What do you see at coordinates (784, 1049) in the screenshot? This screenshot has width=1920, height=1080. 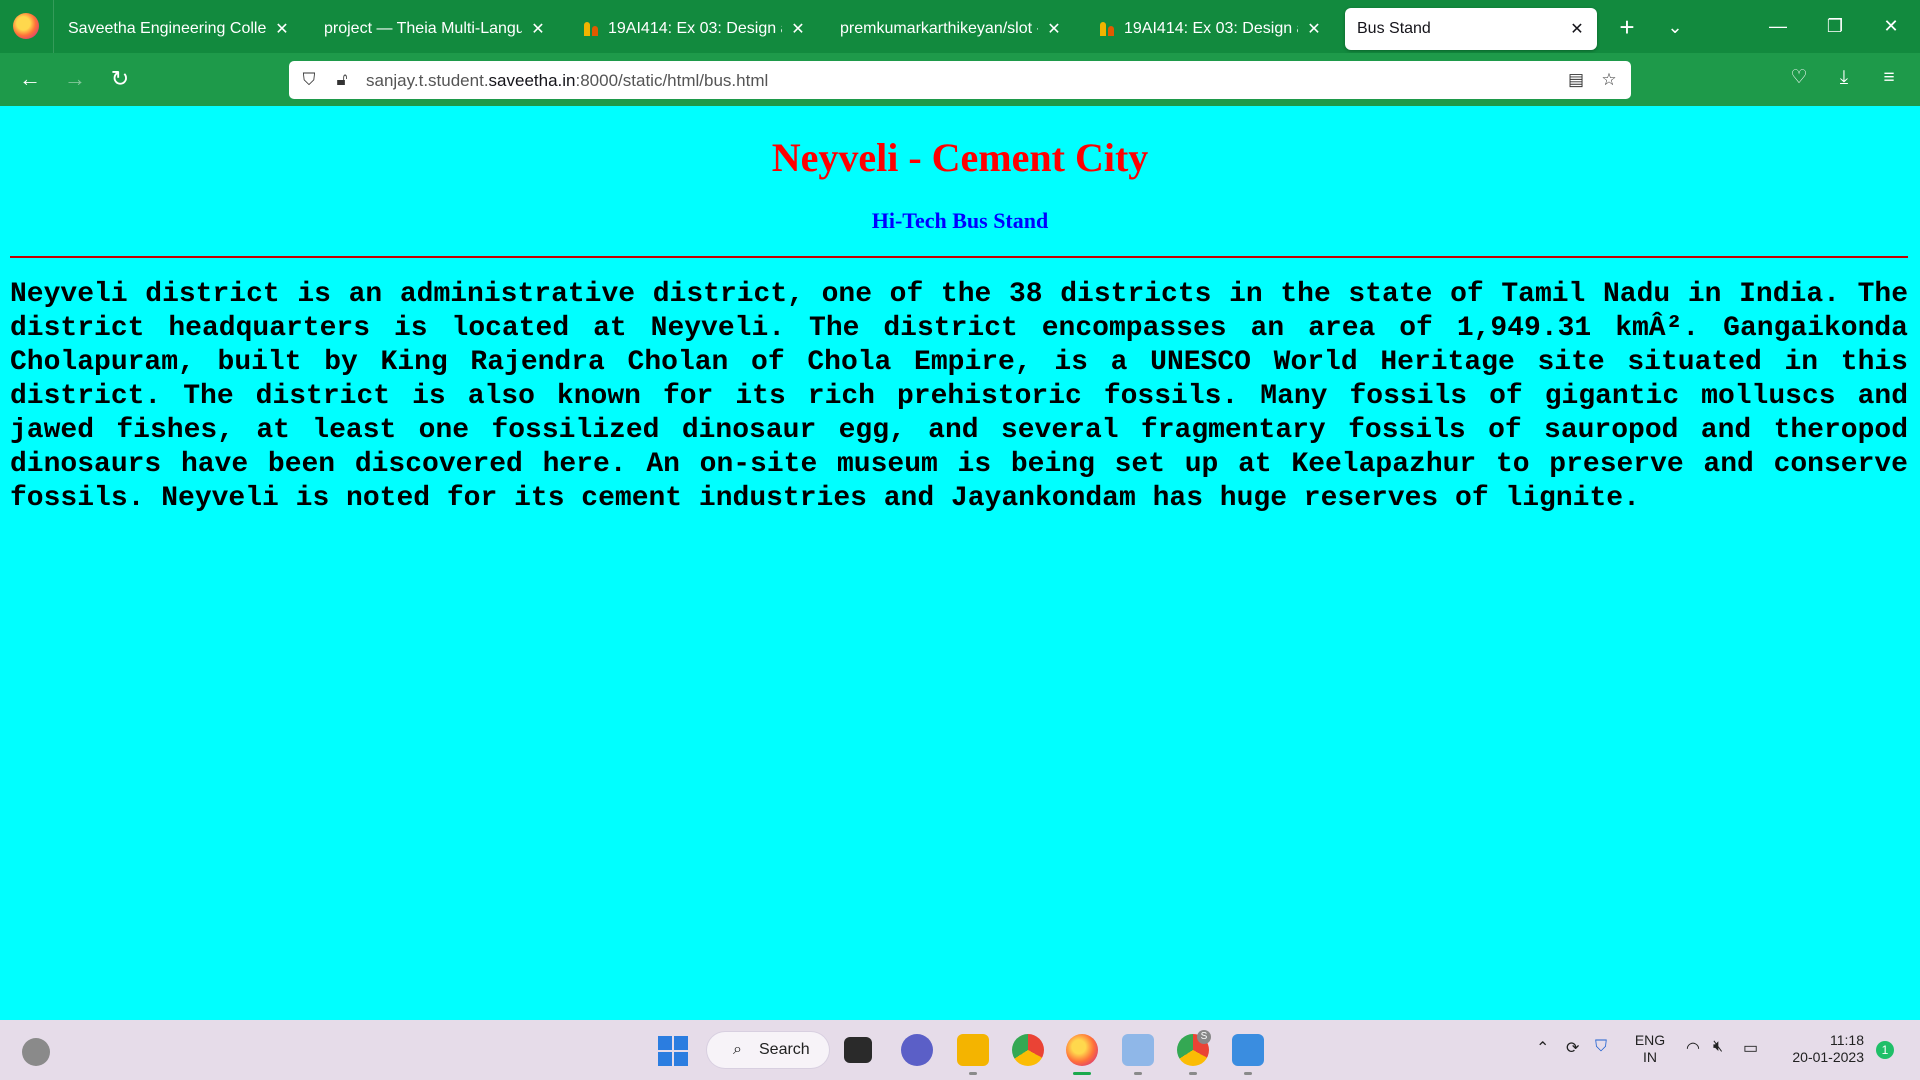 I see `search-label: Search` at bounding box center [784, 1049].